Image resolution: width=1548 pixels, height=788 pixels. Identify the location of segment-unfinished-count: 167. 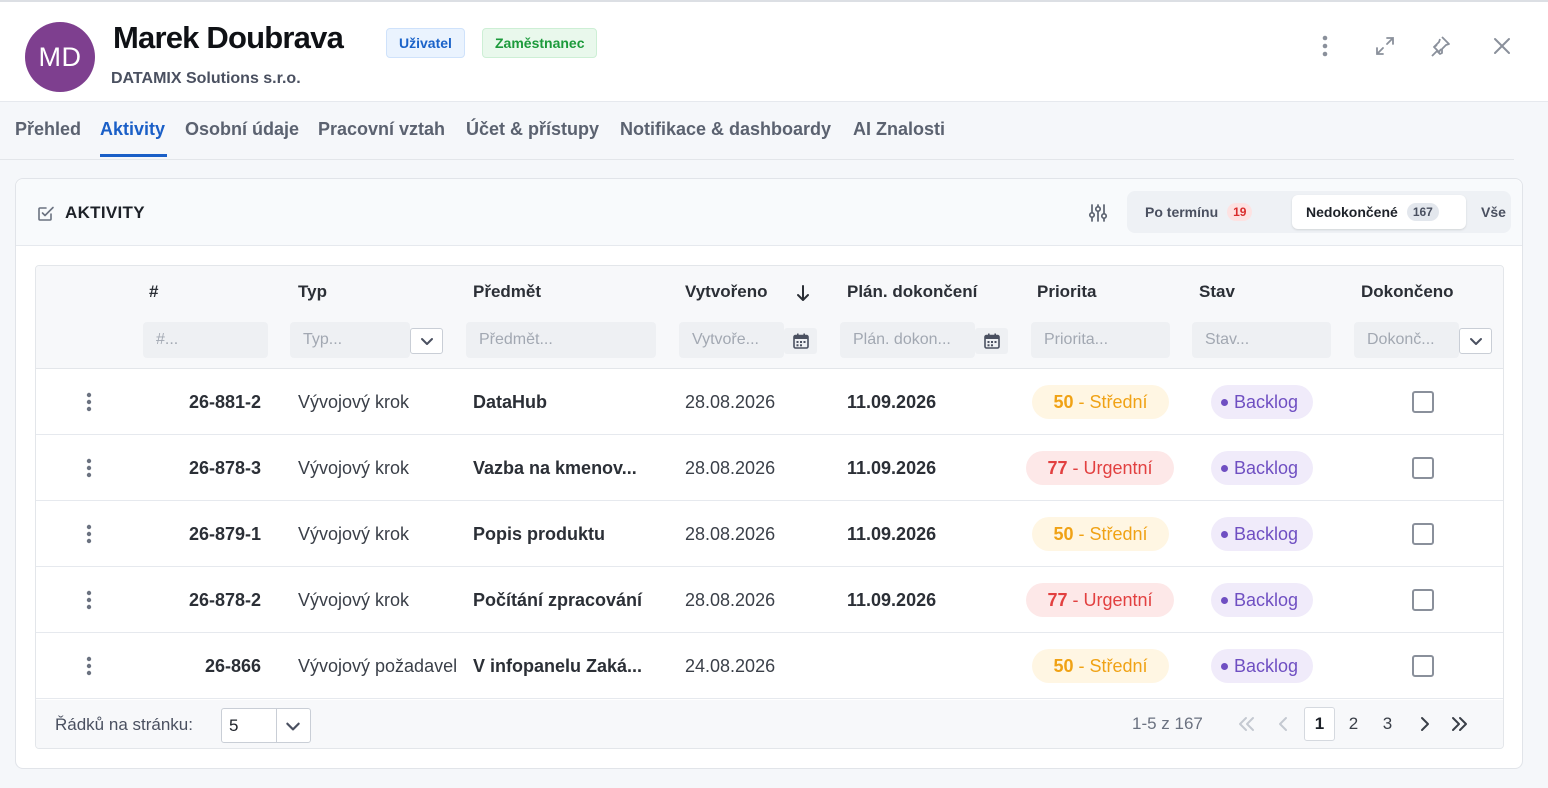
(1422, 212).